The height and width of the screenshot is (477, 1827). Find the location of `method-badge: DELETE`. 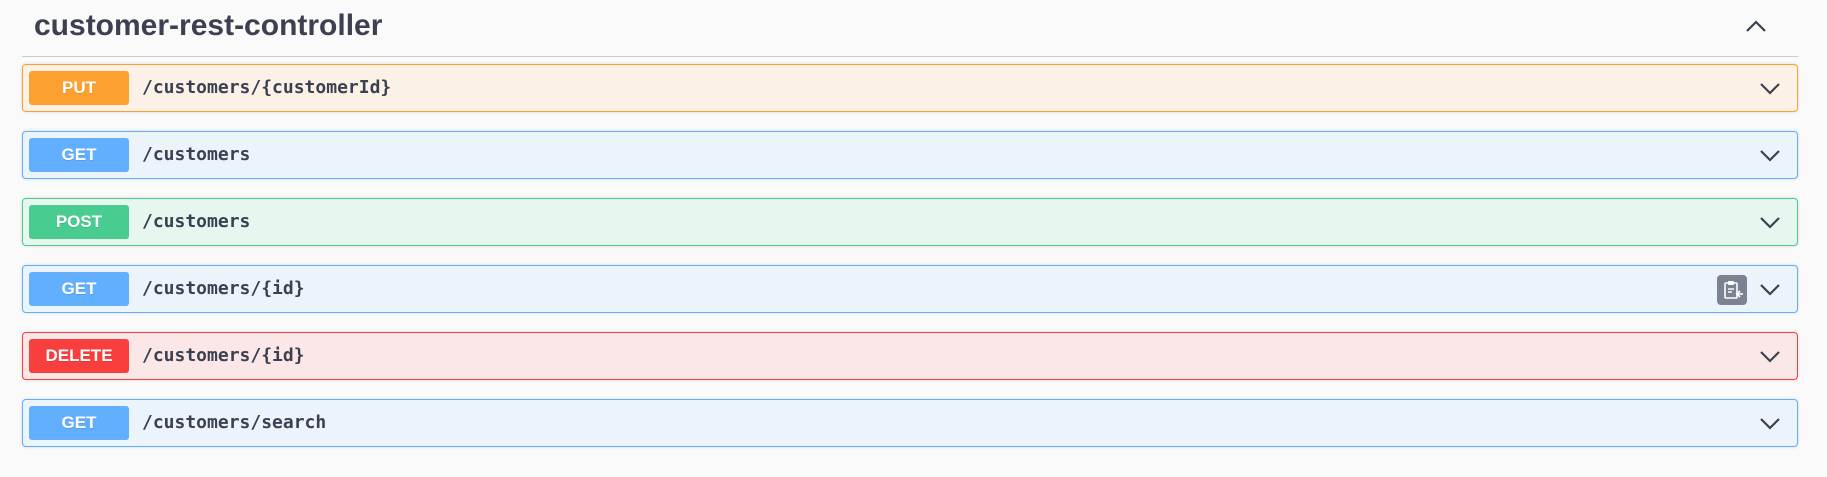

method-badge: DELETE is located at coordinates (79, 356).